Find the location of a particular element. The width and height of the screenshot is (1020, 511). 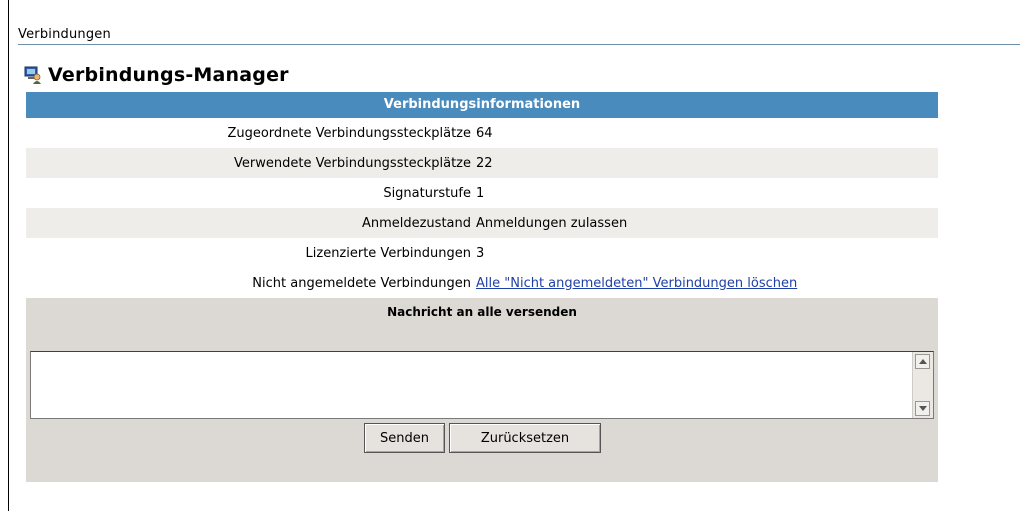

arrow-up-icon is located at coordinates (922, 361).